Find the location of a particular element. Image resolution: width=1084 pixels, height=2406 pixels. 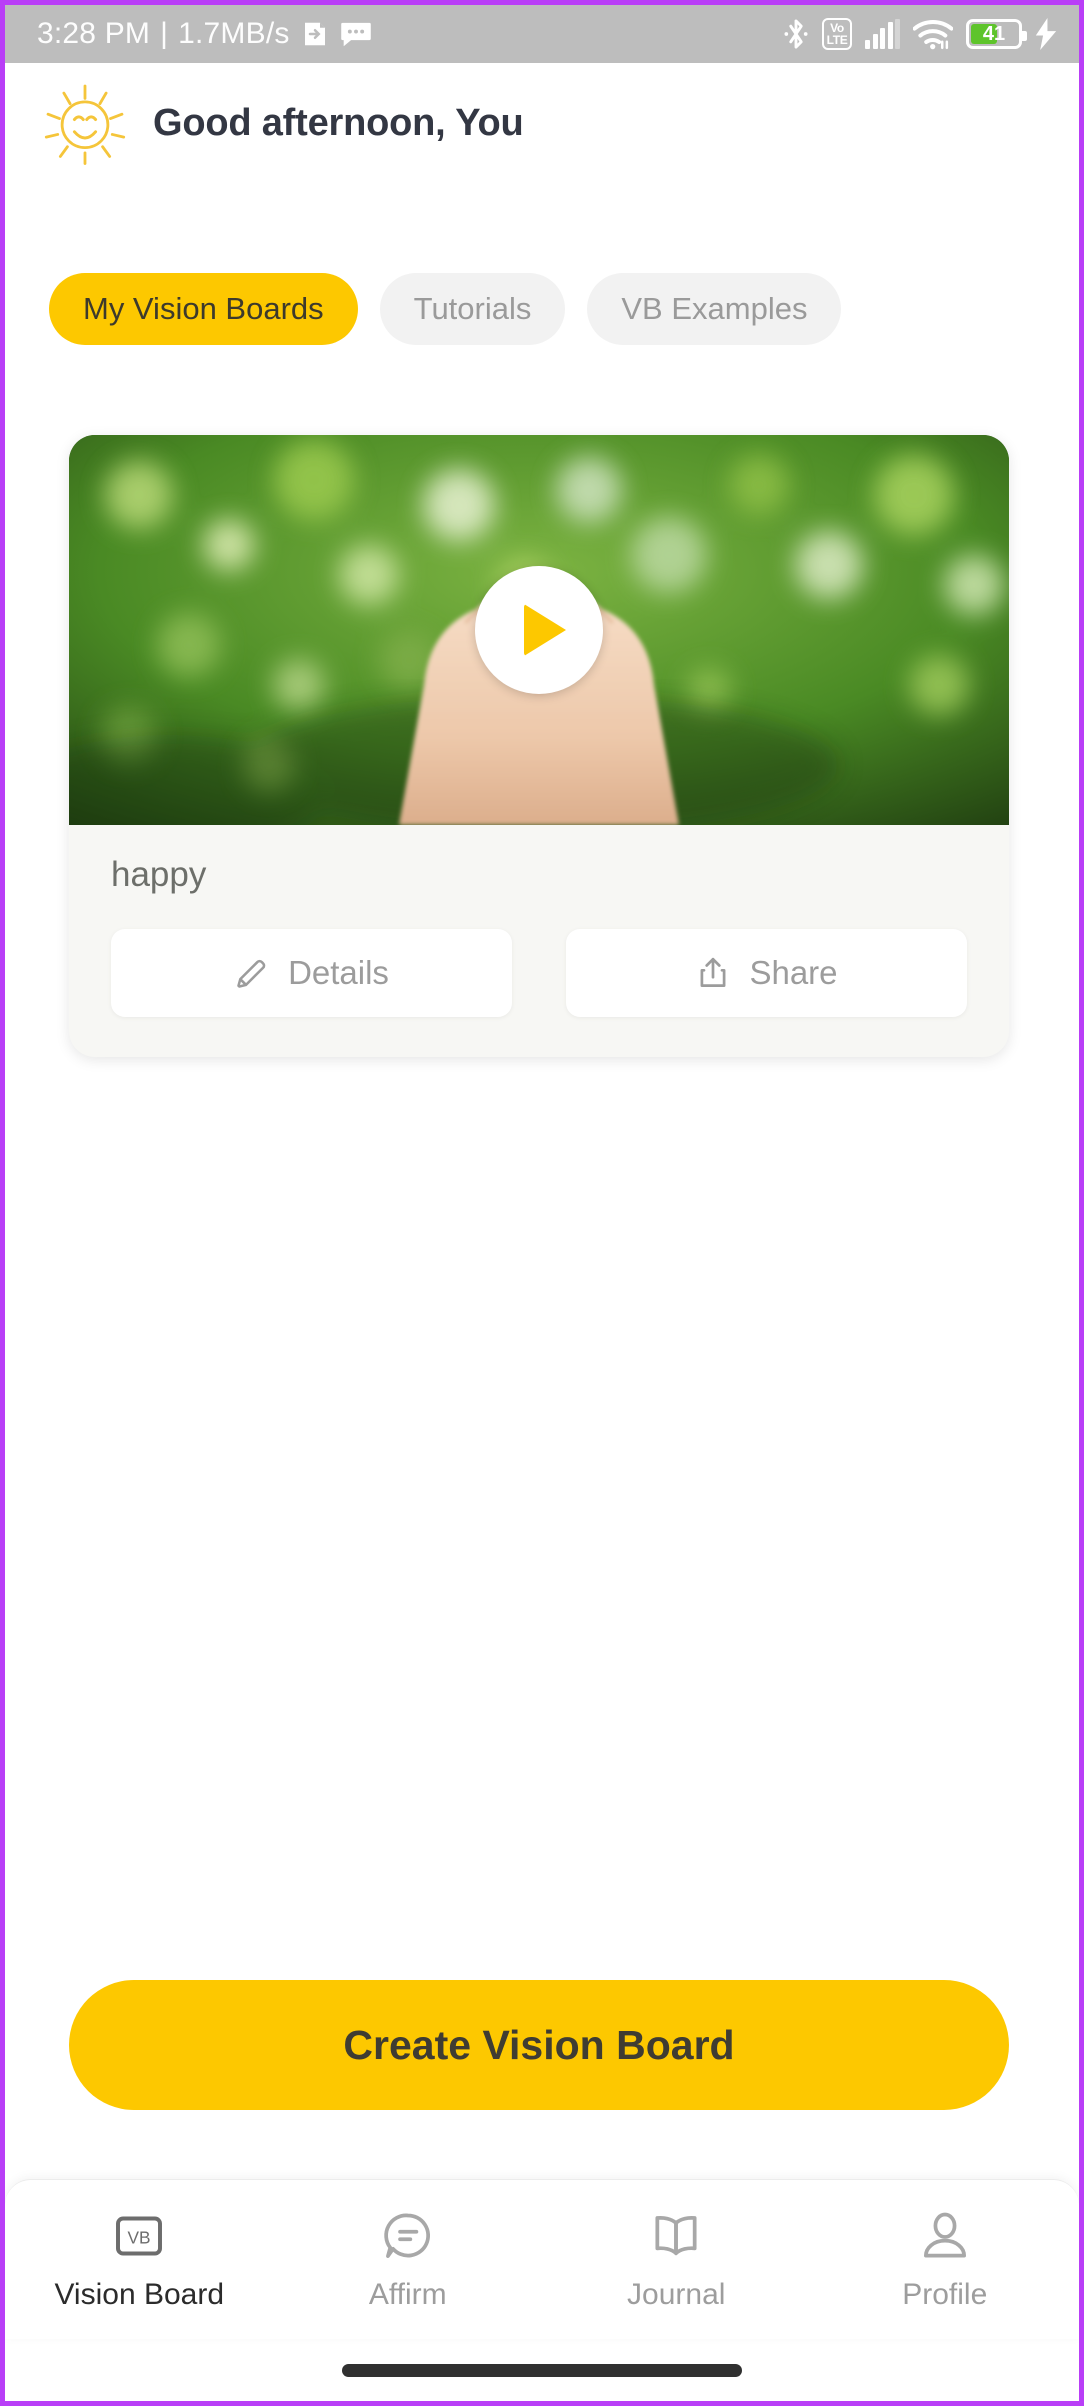

create-vision-board-button: Create Vision Board is located at coordinates (539, 2045).